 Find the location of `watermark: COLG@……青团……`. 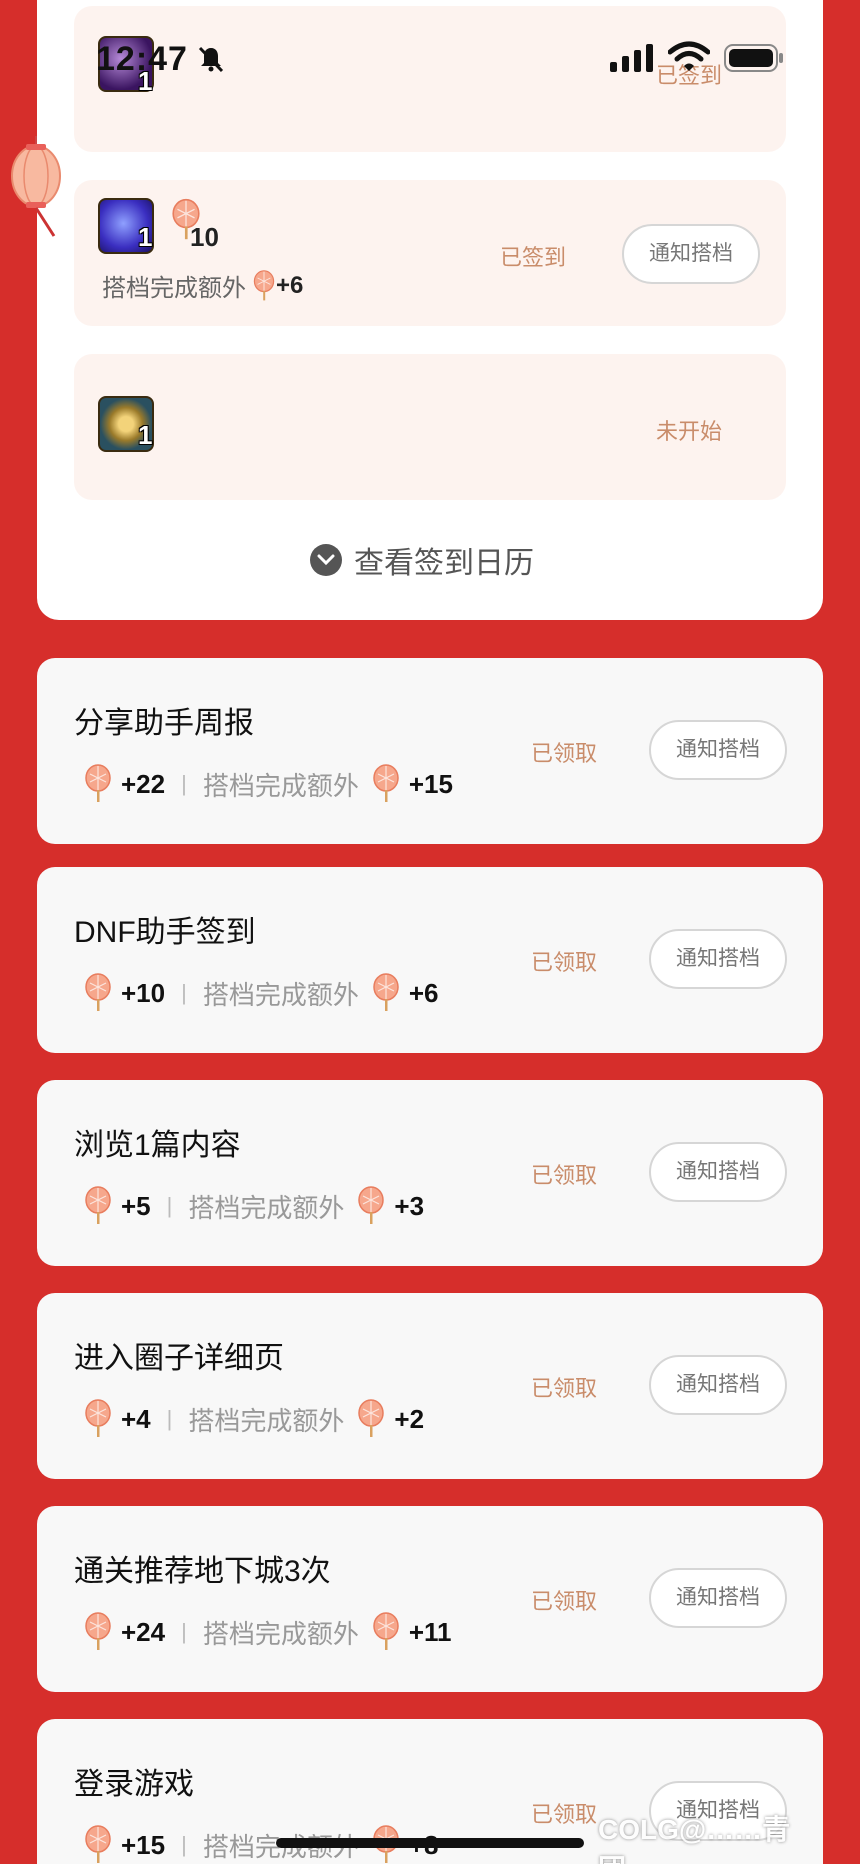

watermark: COLG@……青团…… is located at coordinates (694, 1839).